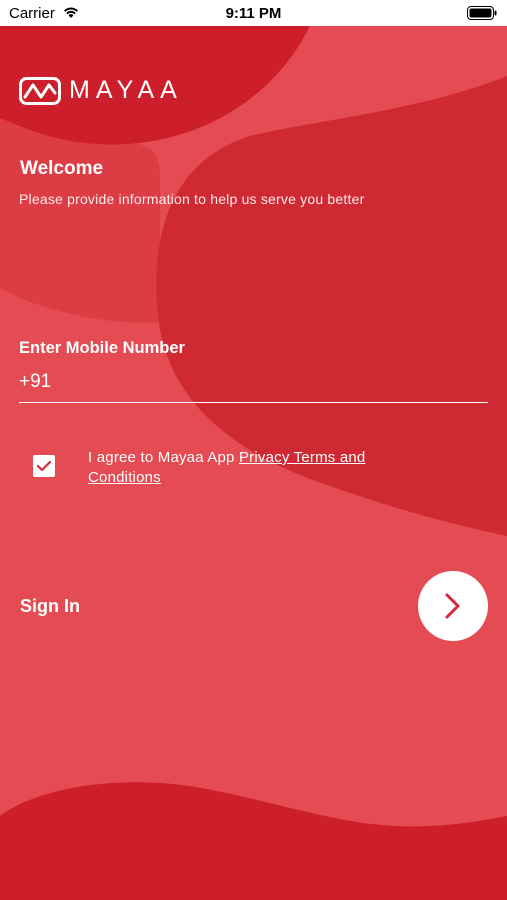 The height and width of the screenshot is (900, 507). What do you see at coordinates (253, 382) in the screenshot?
I see `mobile-number-input` at bounding box center [253, 382].